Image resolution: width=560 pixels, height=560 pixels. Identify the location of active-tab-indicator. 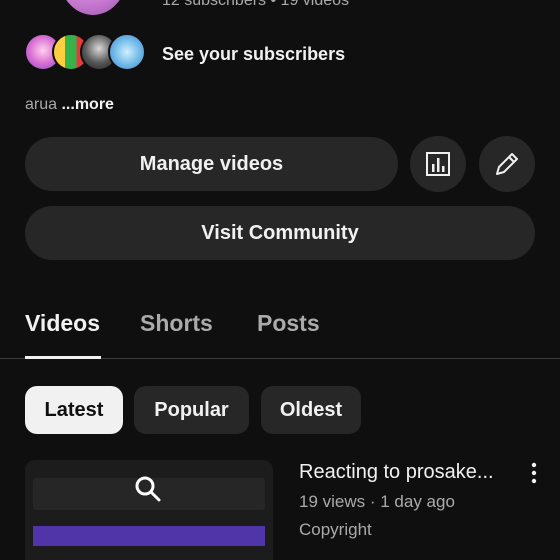
(63, 357).